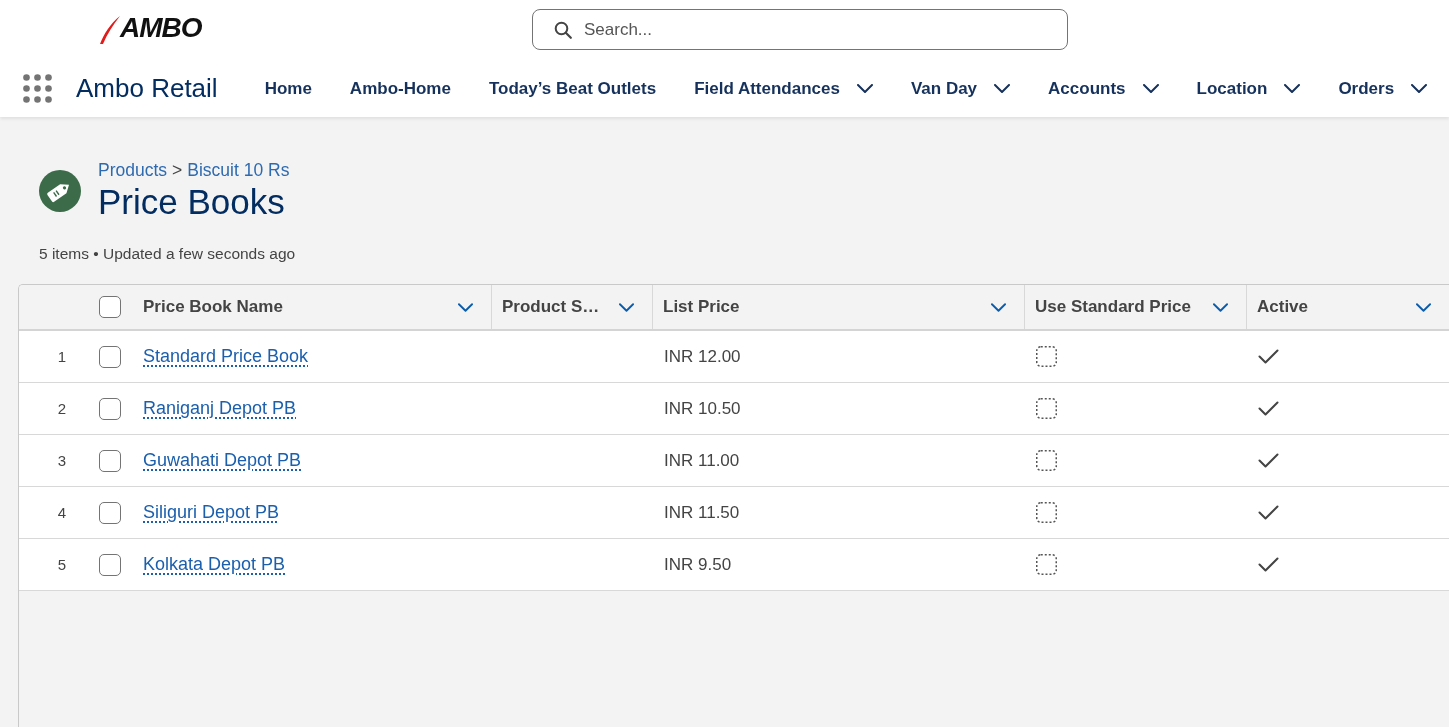 Image resolution: width=1449 pixels, height=727 pixels. Describe the element at coordinates (702, 356) in the screenshot. I see `list-price-cell-text: INR 12.00` at that location.